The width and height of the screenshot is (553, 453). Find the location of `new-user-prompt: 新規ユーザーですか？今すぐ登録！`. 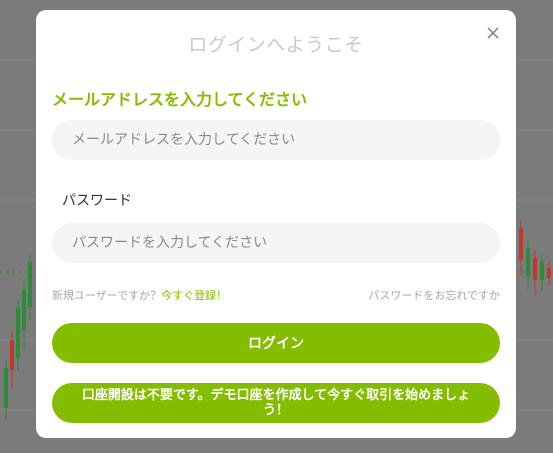

new-user-prompt: 新規ユーザーですか？今すぐ登録！ is located at coordinates (139, 295).